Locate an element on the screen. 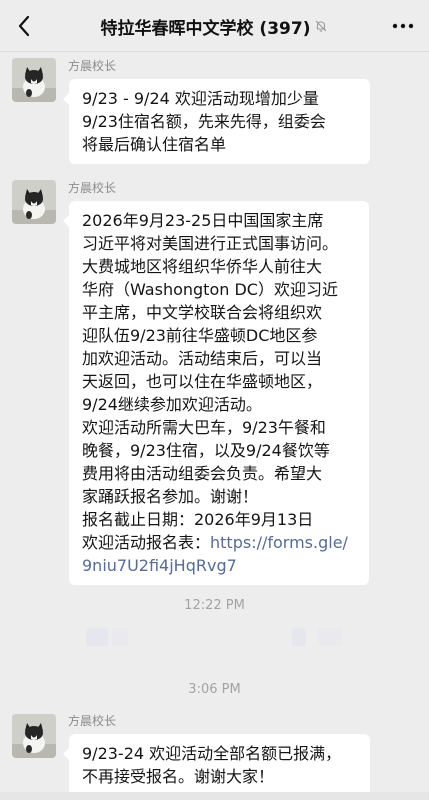  message-line: 9/24继续参加欢迎活动。 is located at coordinates (172, 404).